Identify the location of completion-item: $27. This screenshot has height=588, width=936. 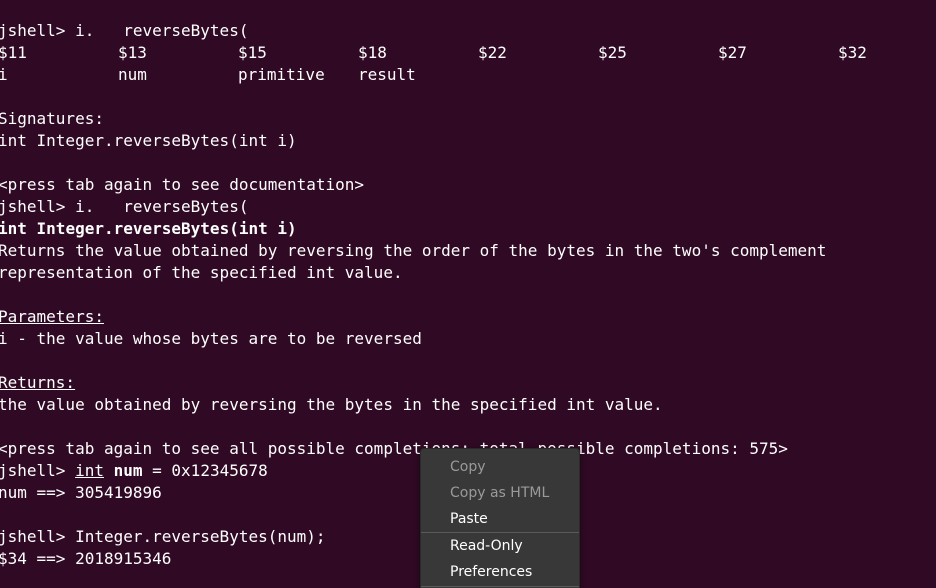
(732, 52).